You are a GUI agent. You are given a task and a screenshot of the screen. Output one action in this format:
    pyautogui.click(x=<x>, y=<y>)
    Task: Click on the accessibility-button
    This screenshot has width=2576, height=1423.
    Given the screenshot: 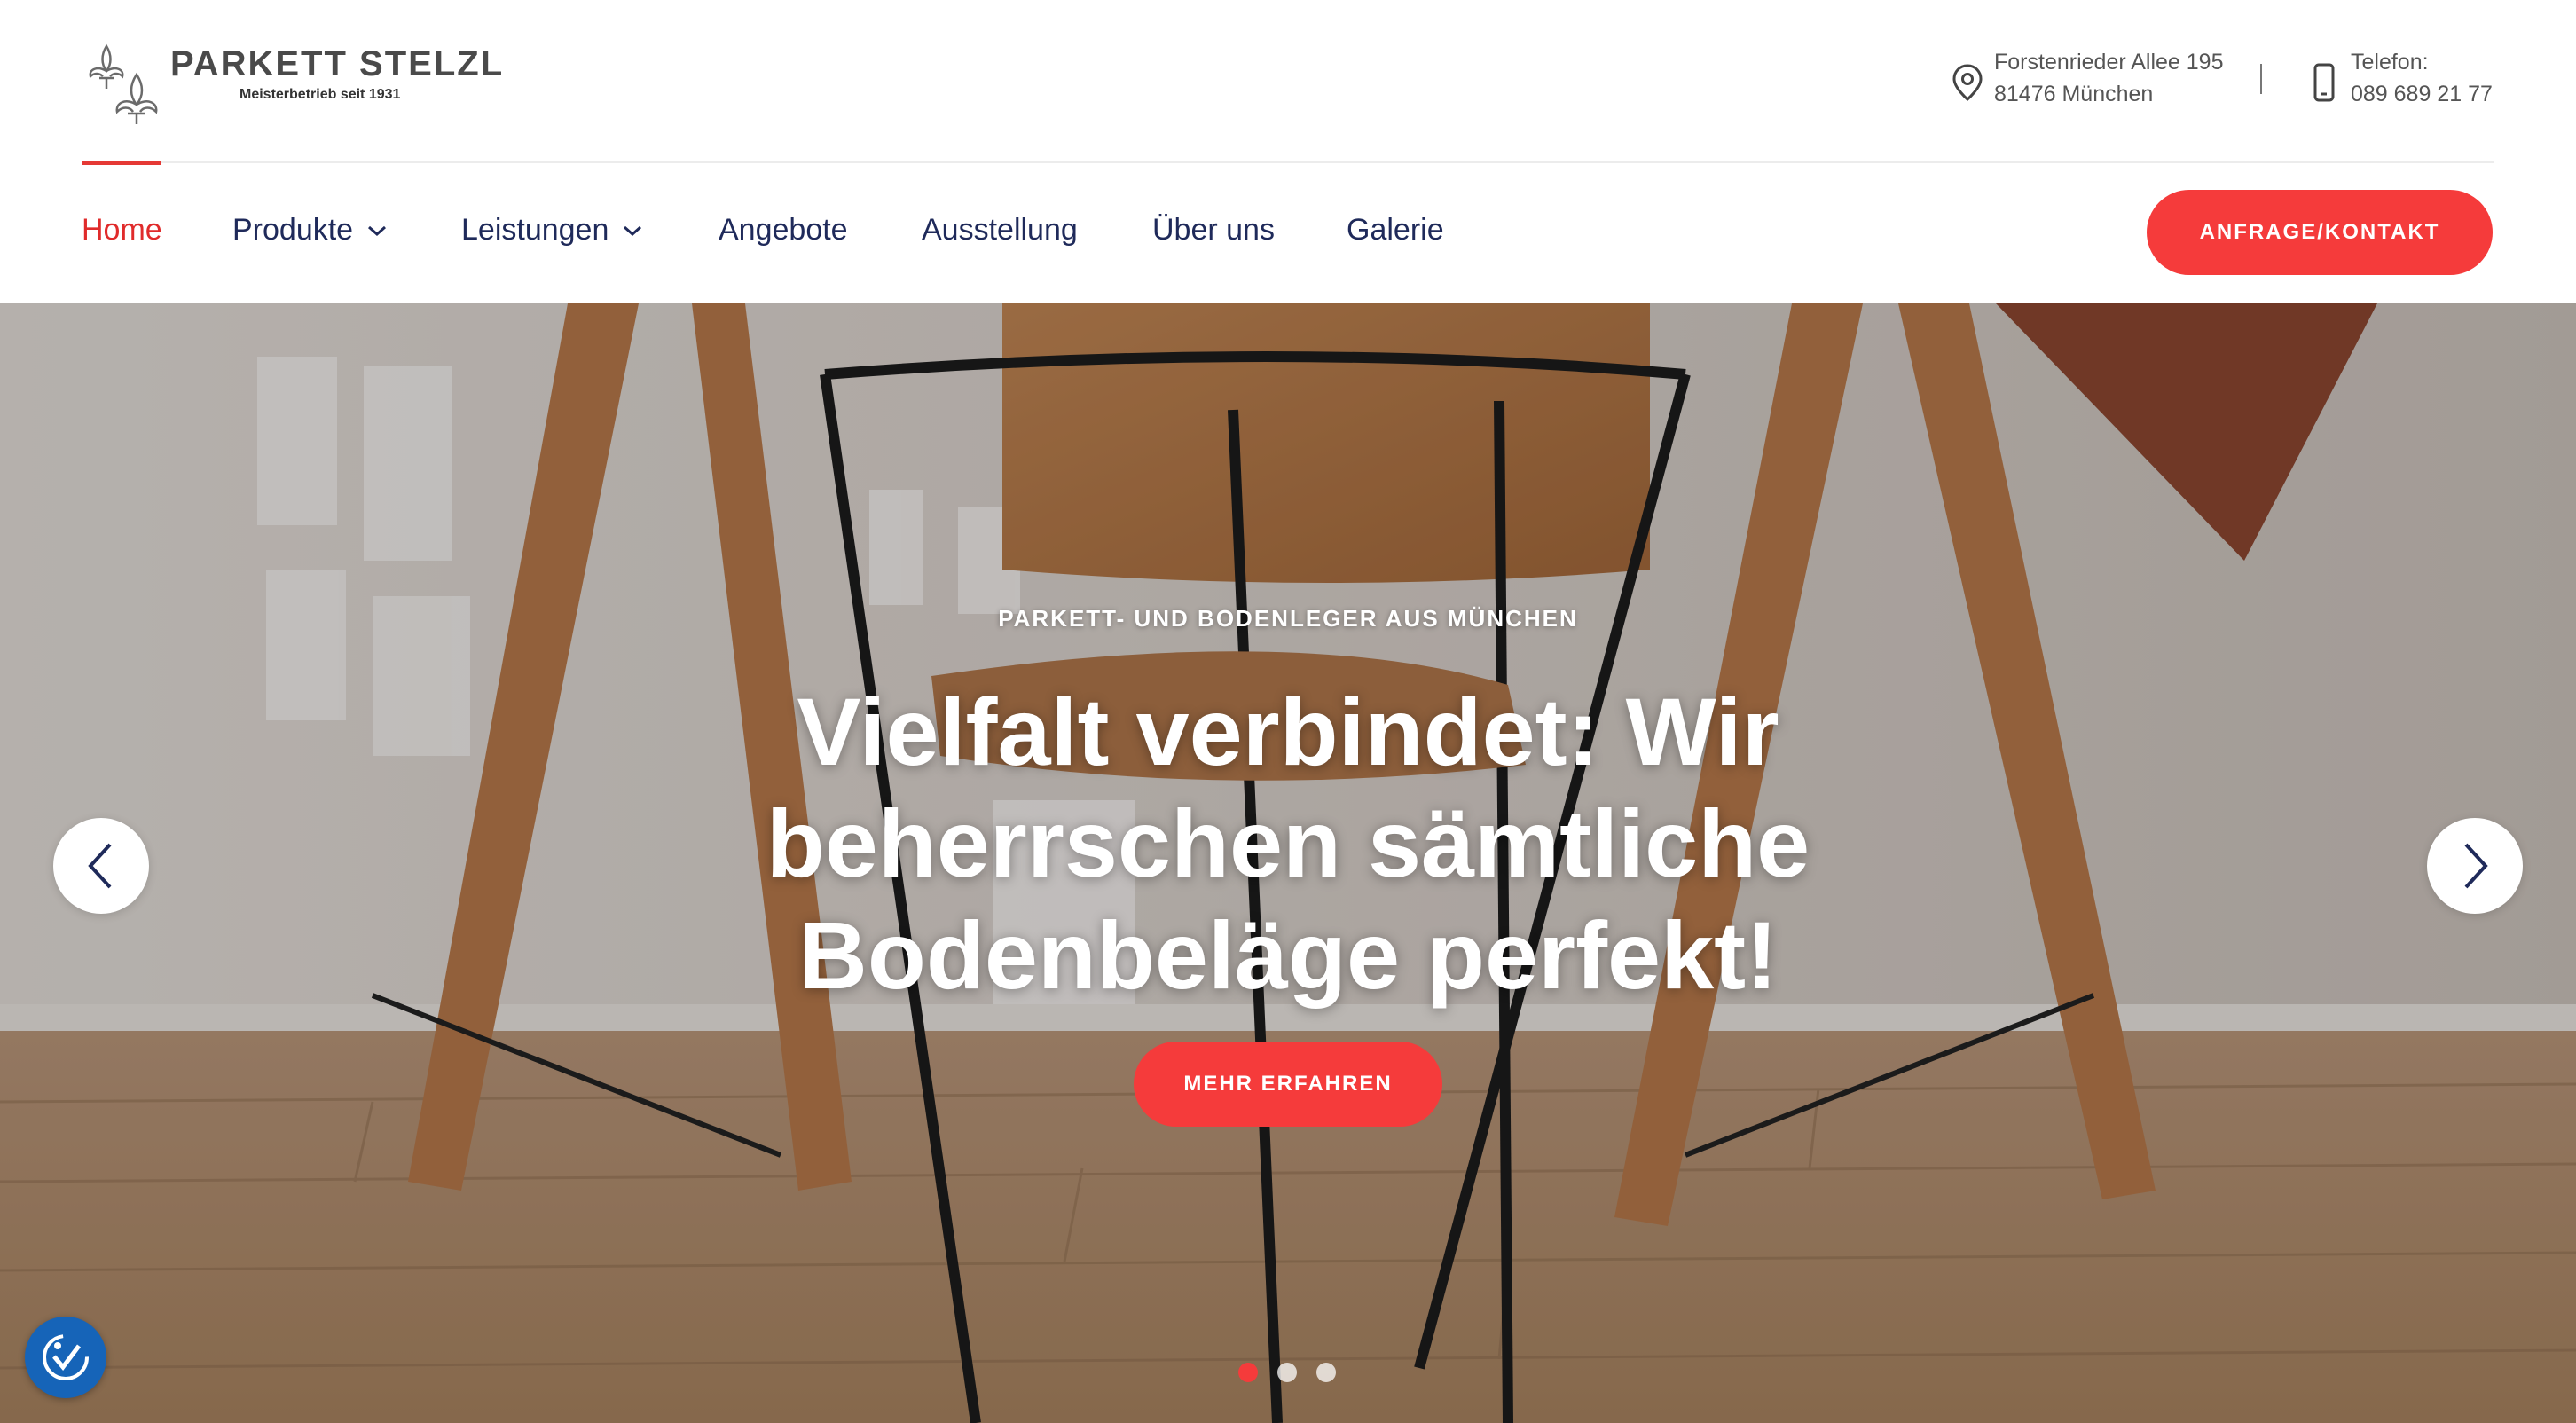 What is the action you would take?
    pyautogui.click(x=65, y=1357)
    